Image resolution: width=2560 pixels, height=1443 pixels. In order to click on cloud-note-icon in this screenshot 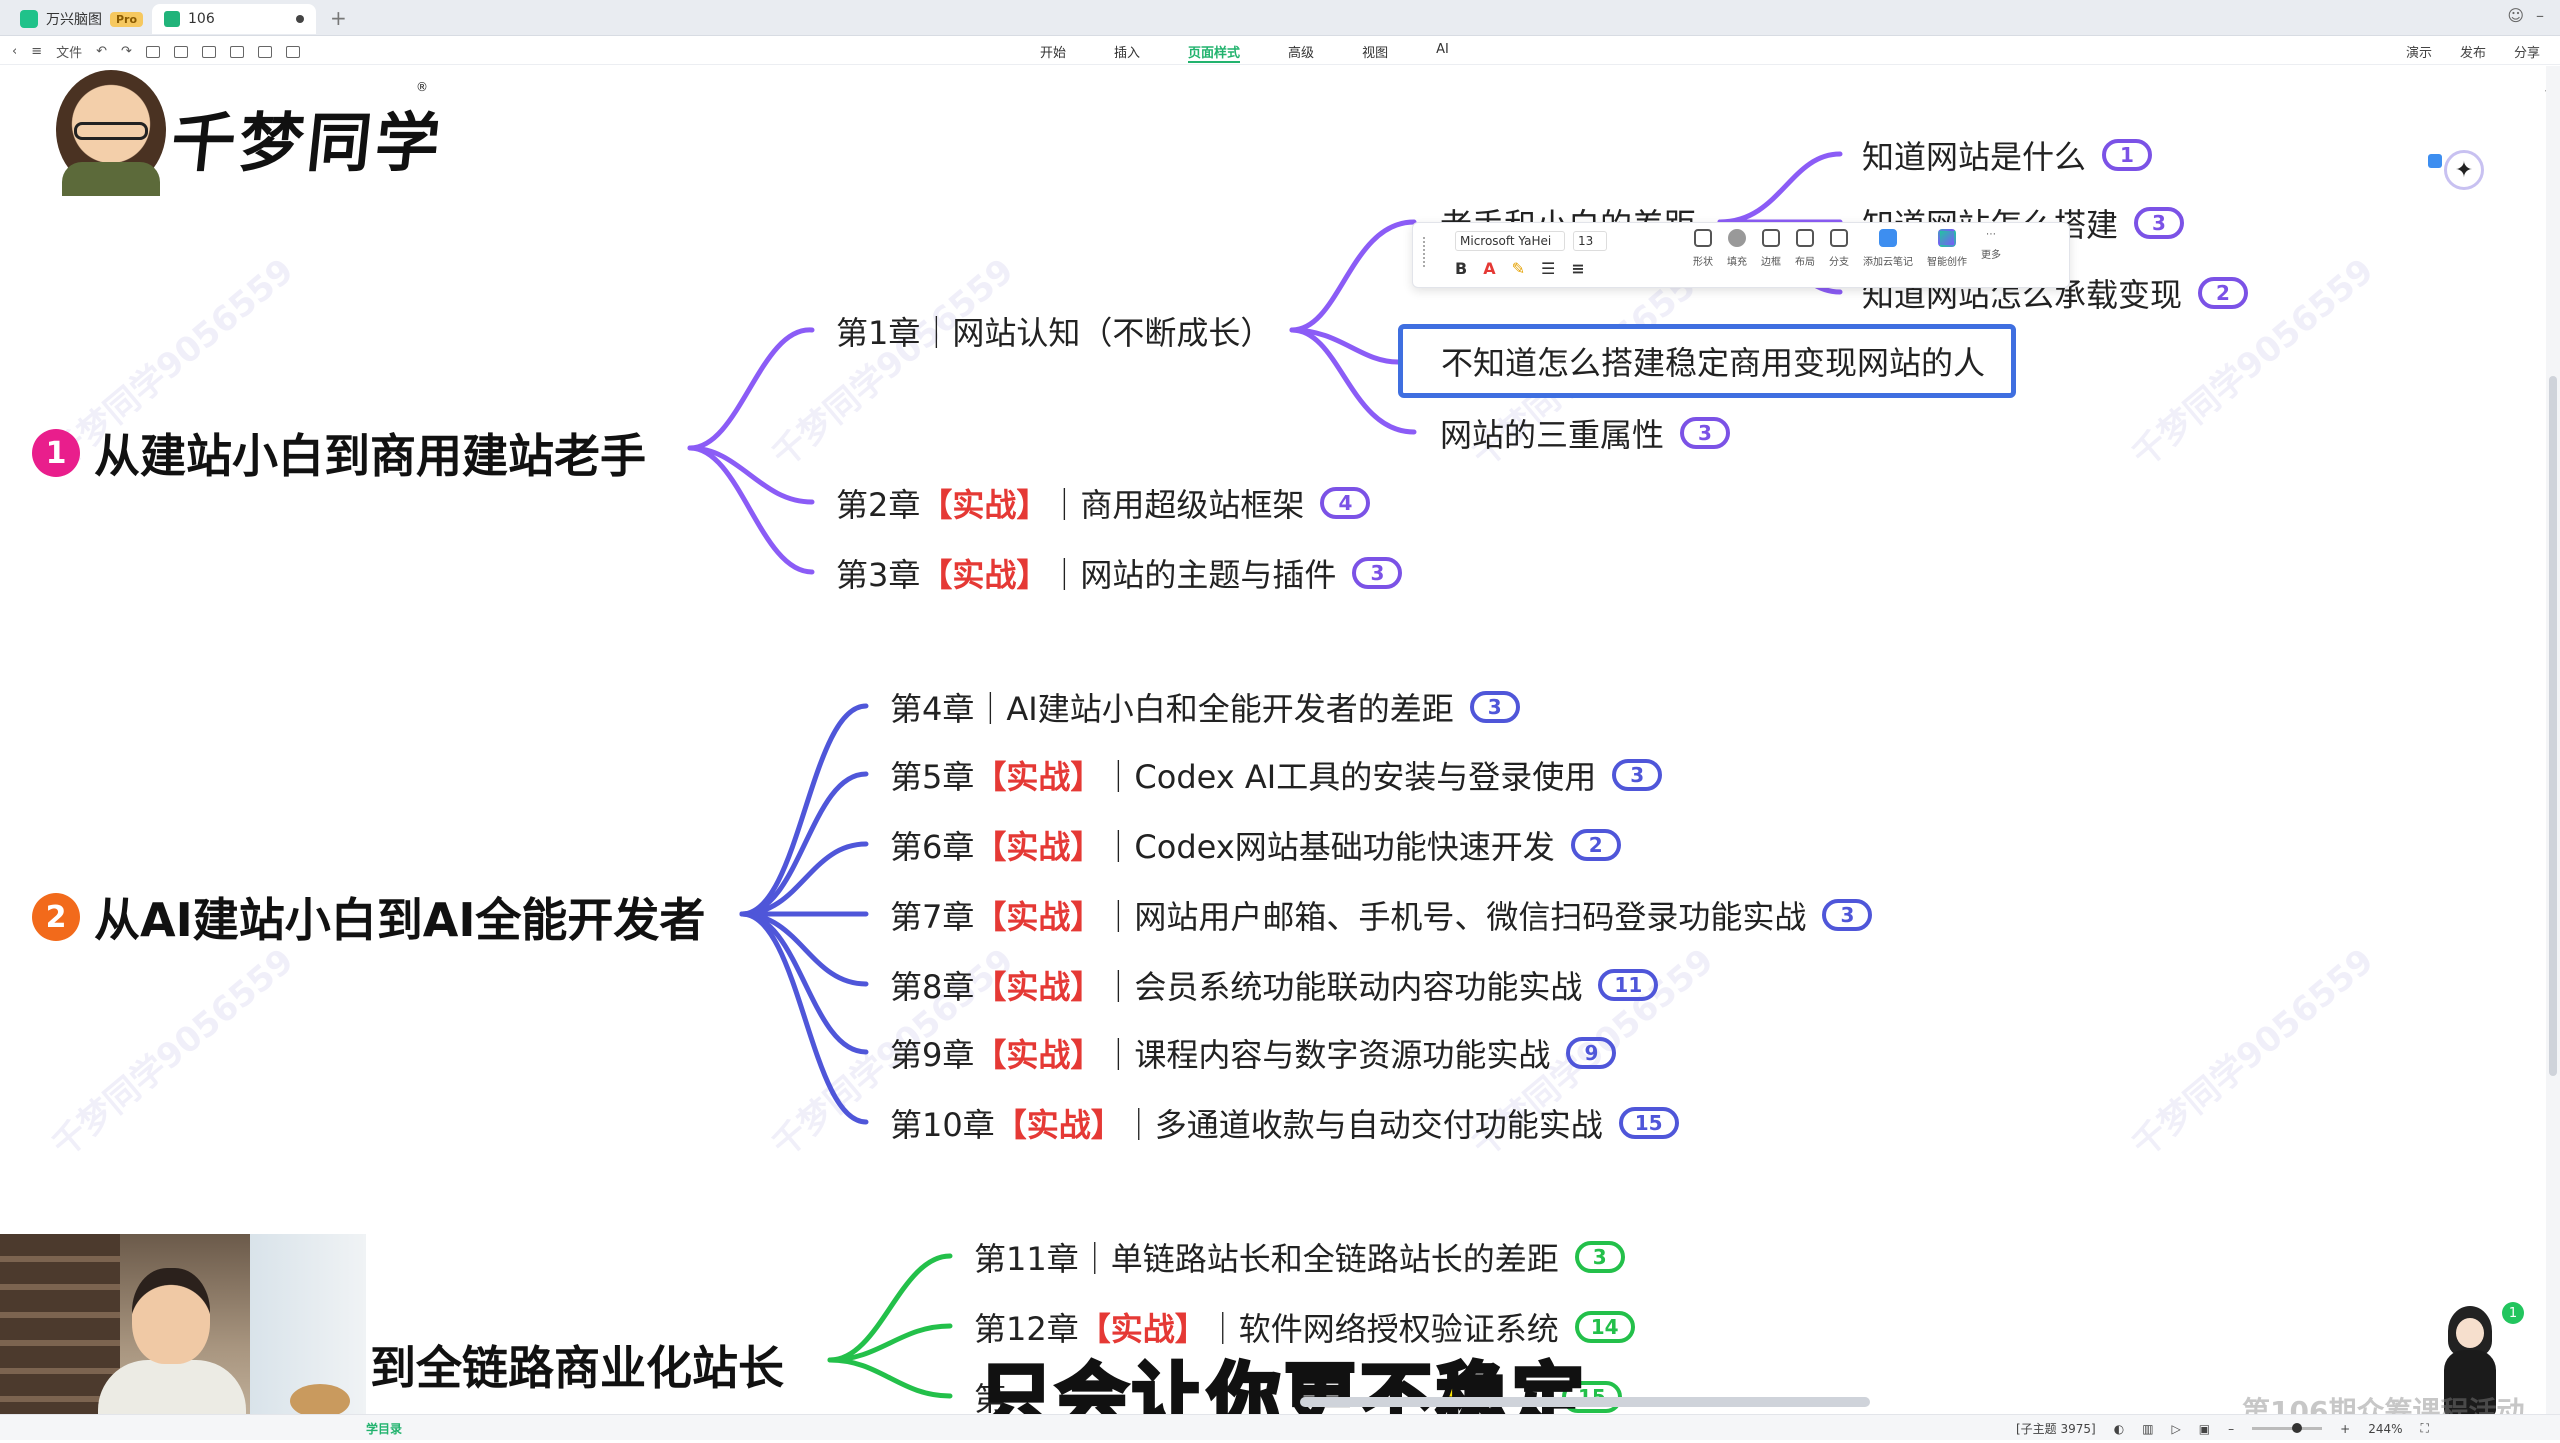, I will do `click(1888, 238)`.